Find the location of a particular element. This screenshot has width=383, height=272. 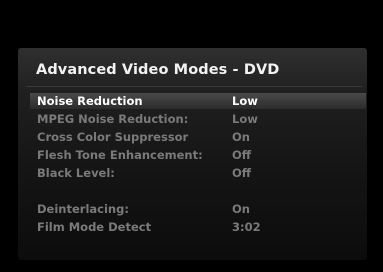

menu-item-label: Noise Reduction is located at coordinates (90, 101).